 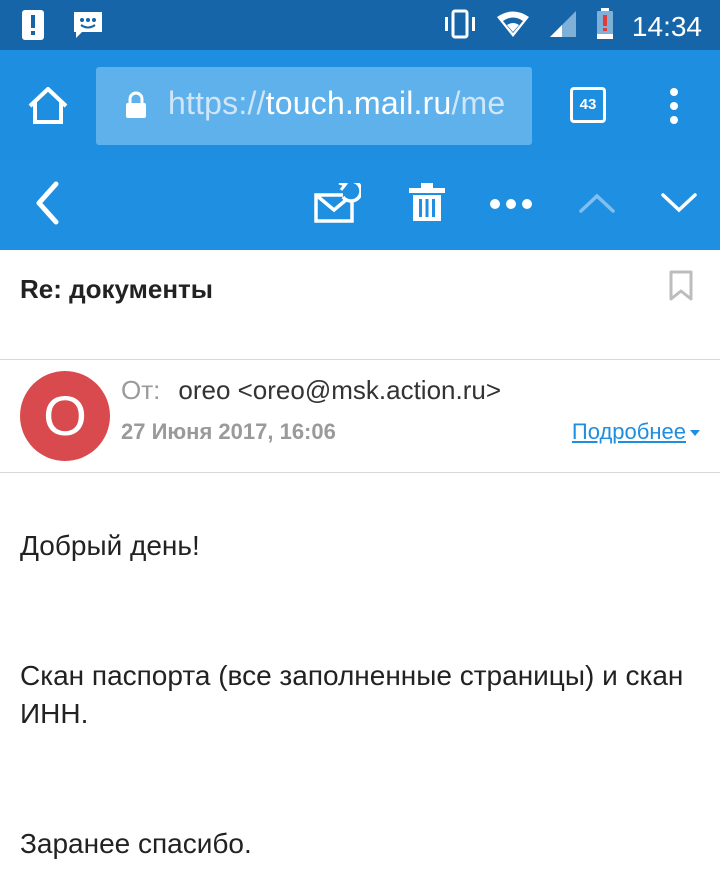 I want to click on more-actions-button, so click(x=511, y=205).